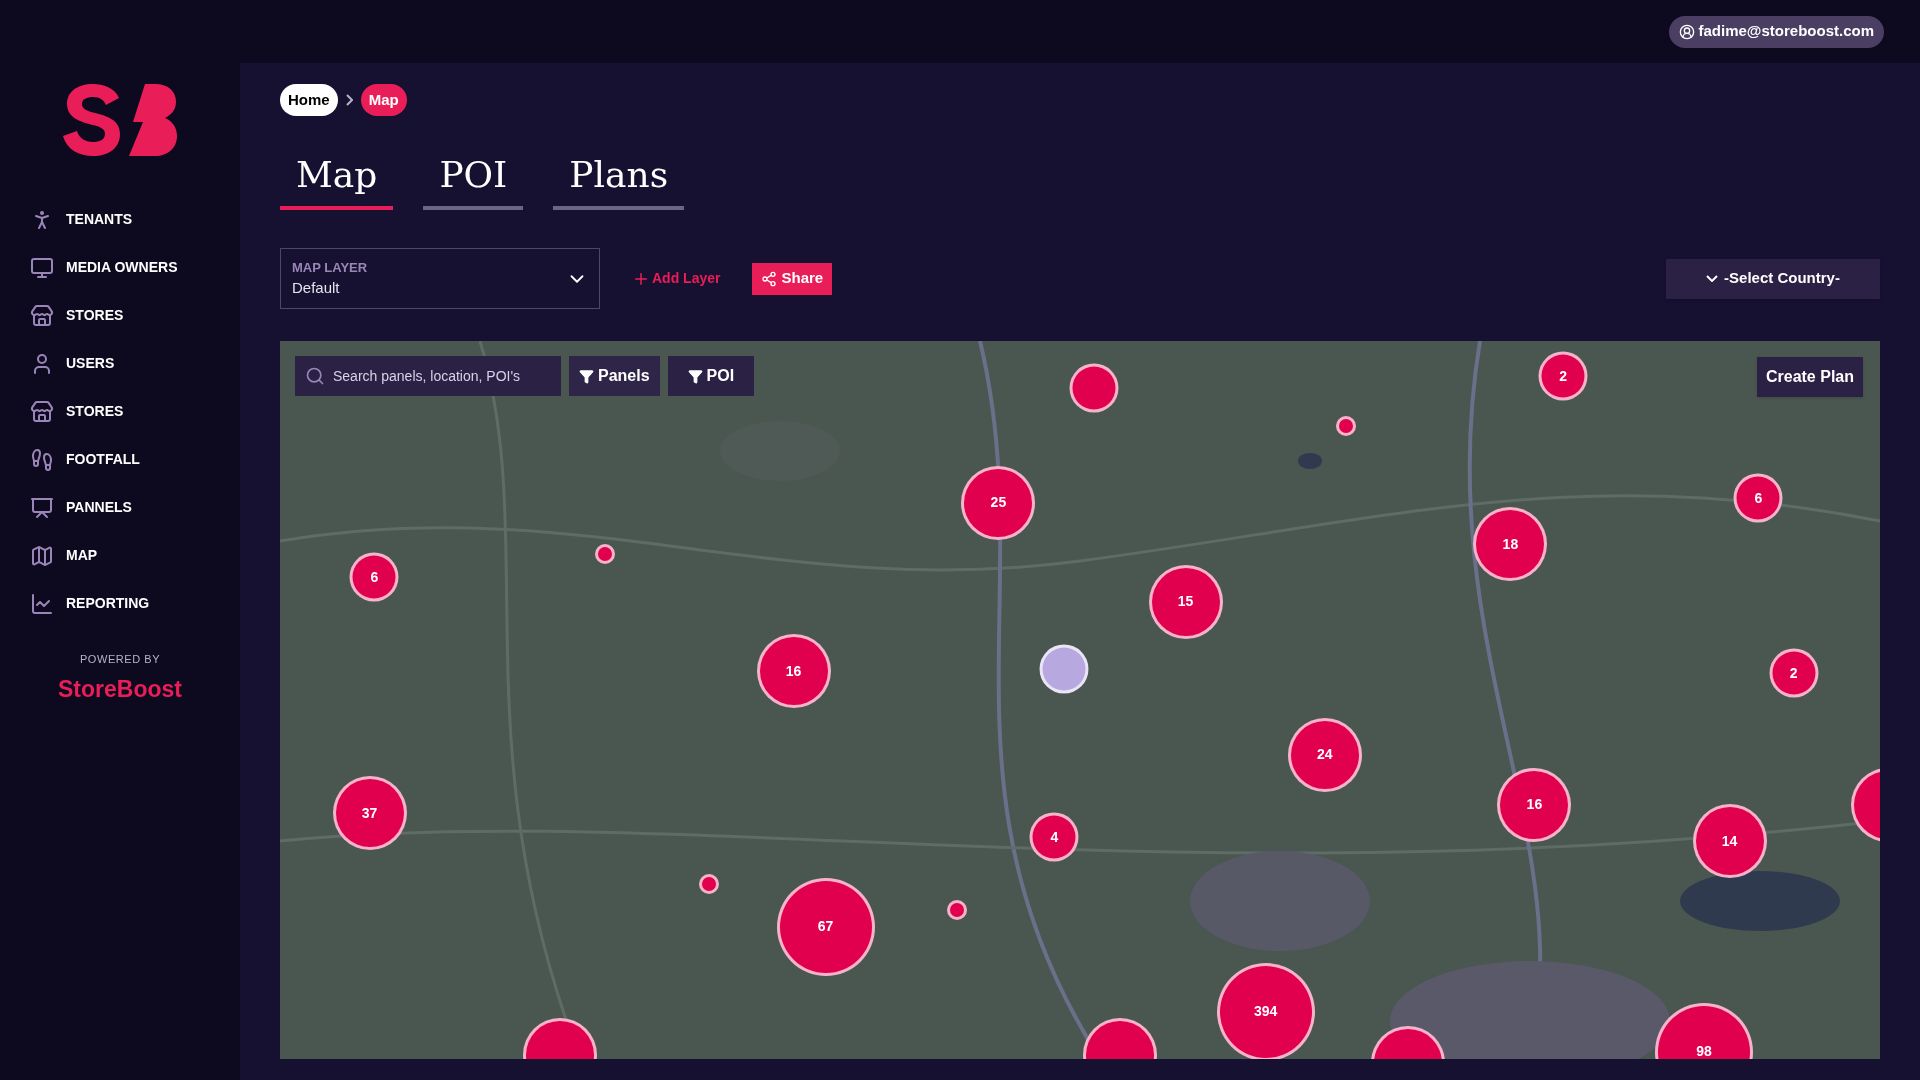 This screenshot has width=1920, height=1080. What do you see at coordinates (42, 603) in the screenshot?
I see `chart-icon` at bounding box center [42, 603].